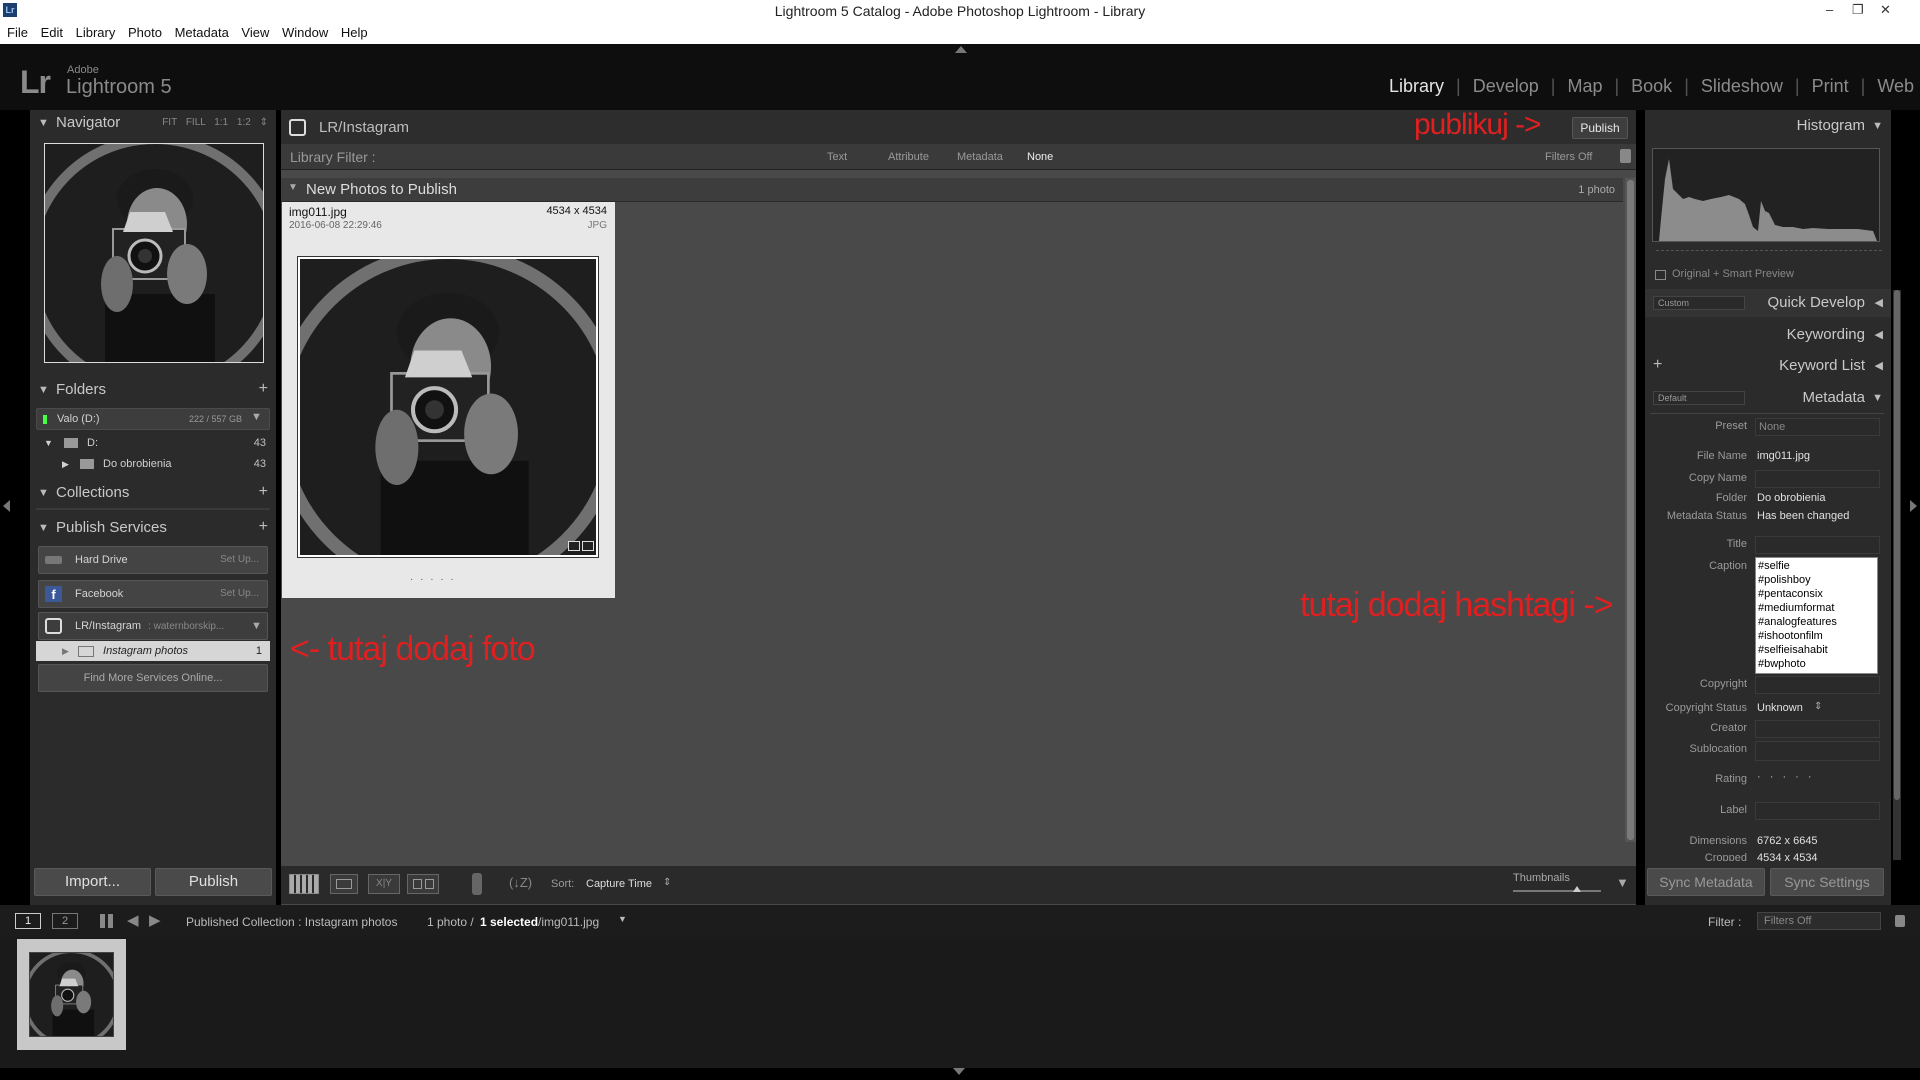  Describe the element at coordinates (1630, 510) in the screenshot. I see `grid-scrollbar` at that location.